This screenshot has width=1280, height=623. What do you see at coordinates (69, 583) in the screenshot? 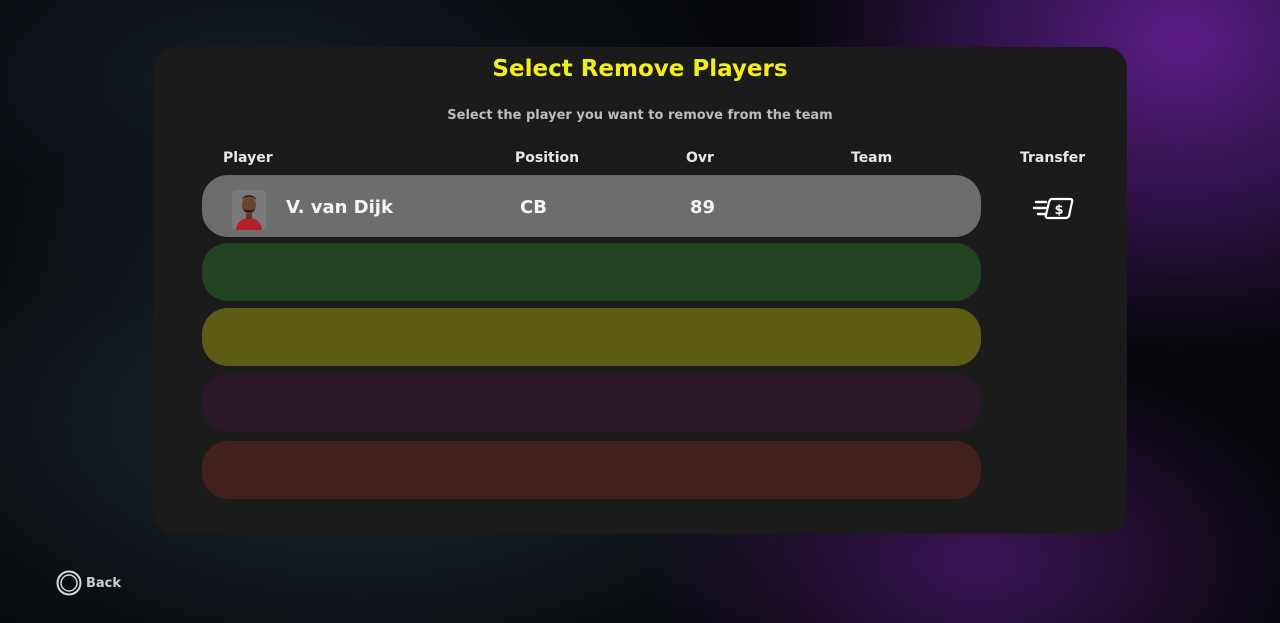
I see `circle-button-icon` at bounding box center [69, 583].